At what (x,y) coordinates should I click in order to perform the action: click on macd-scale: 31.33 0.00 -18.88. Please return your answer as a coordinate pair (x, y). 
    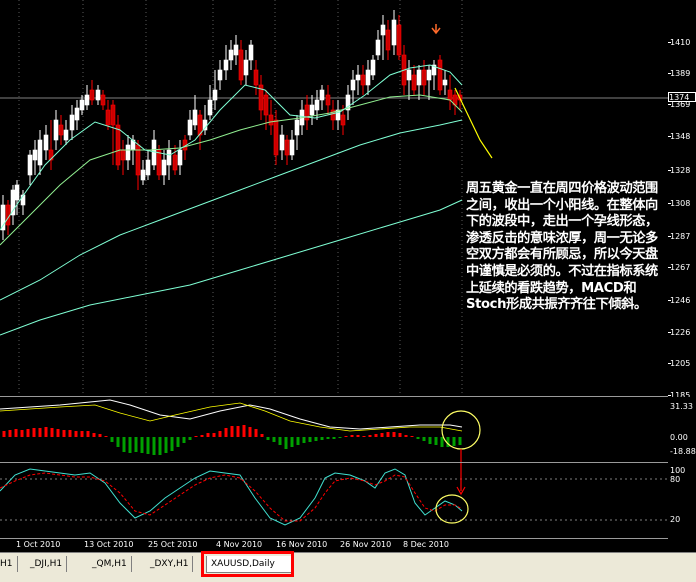
    Looking at the image, I should click on (682, 429).